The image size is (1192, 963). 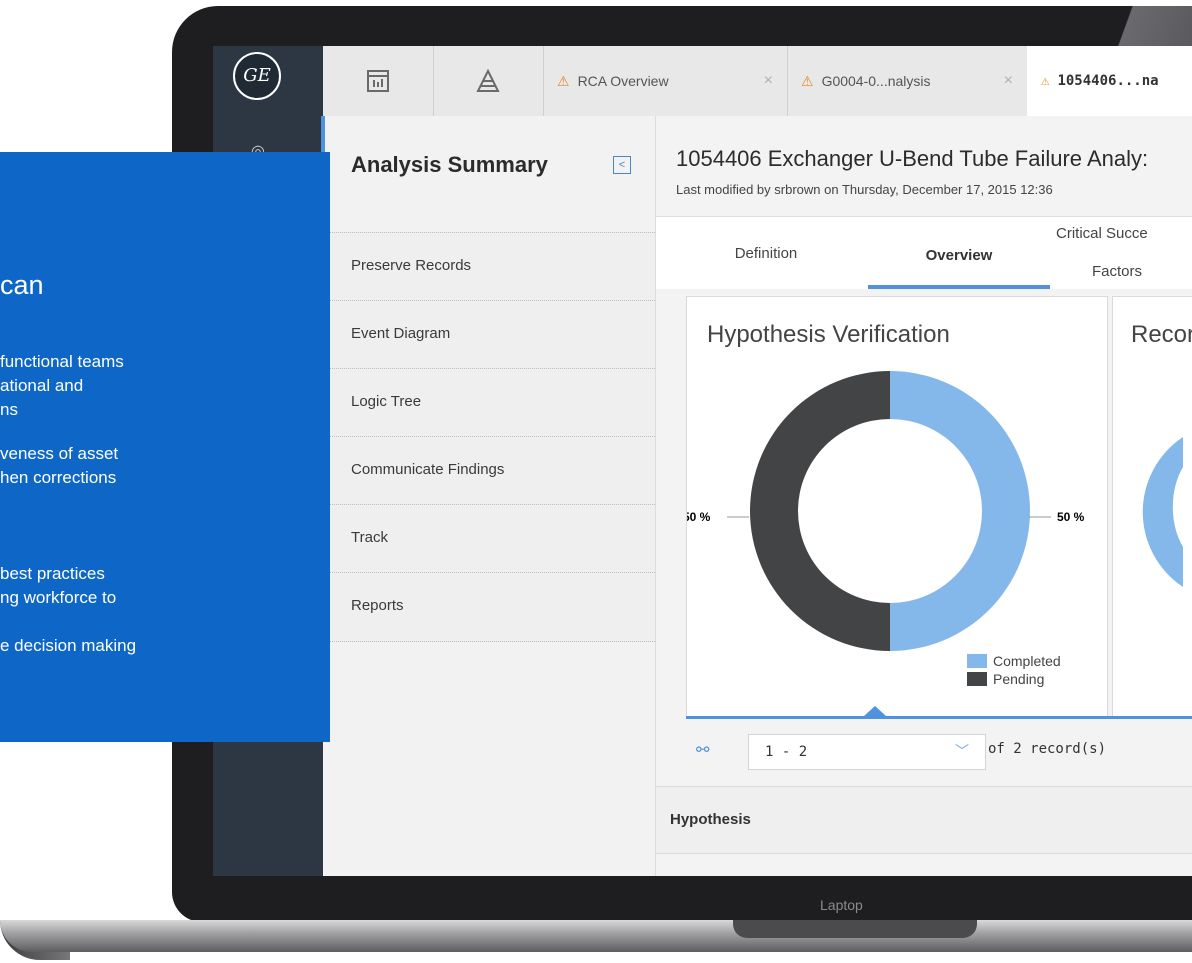 What do you see at coordinates (58, 477) in the screenshot?
I see `callout-line: hen corrections` at bounding box center [58, 477].